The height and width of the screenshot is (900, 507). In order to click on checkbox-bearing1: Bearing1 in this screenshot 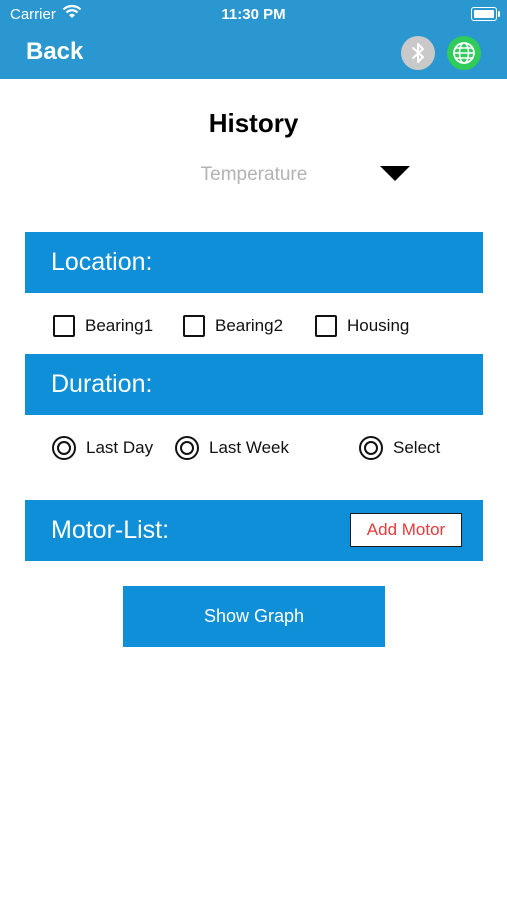, I will do `click(103, 326)`.